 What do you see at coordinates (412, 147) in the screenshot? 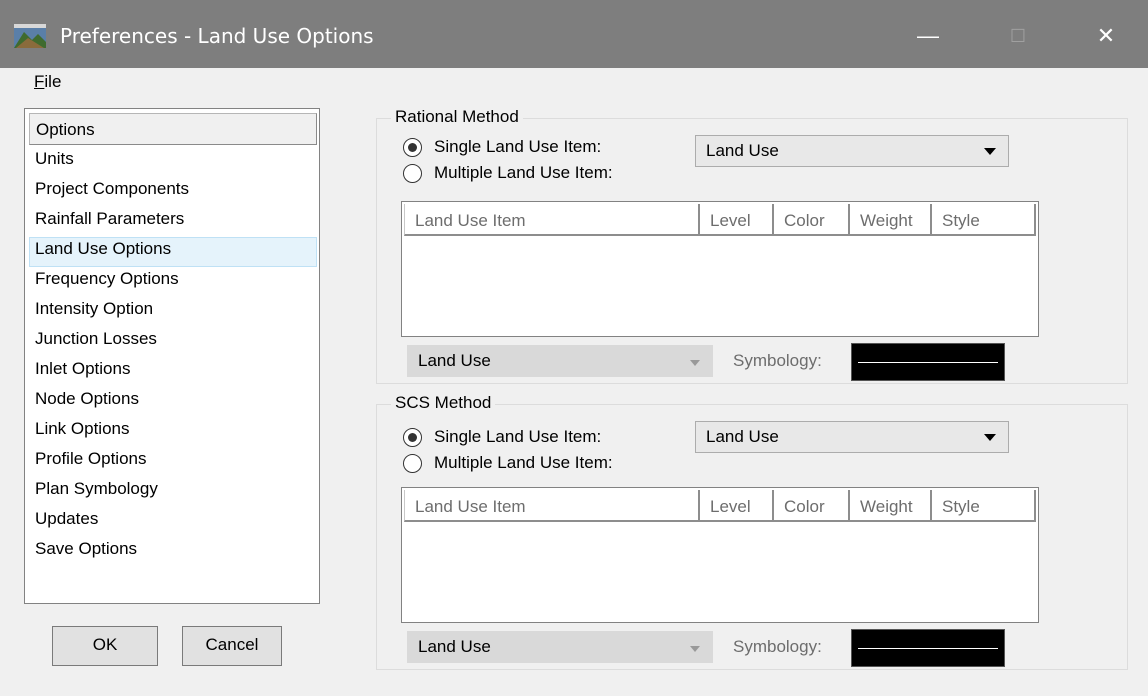
I see `rational-single-radio` at bounding box center [412, 147].